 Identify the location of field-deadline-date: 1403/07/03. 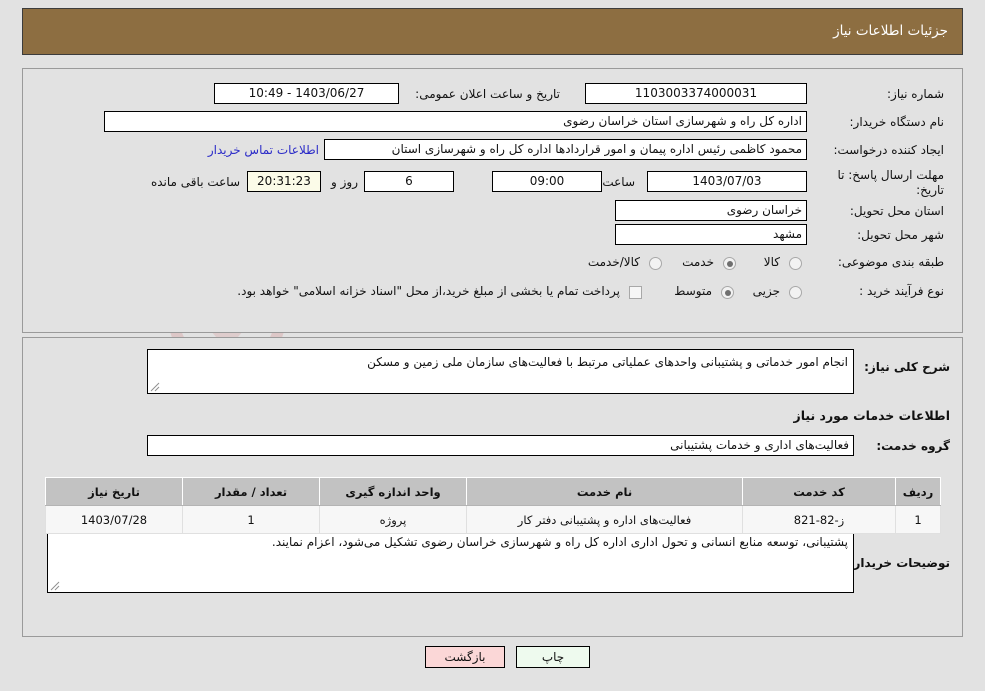
(727, 181).